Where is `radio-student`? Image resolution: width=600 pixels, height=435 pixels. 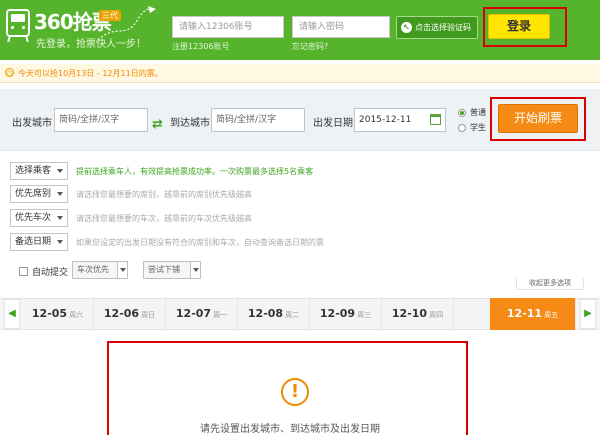
radio-student is located at coordinates (462, 128).